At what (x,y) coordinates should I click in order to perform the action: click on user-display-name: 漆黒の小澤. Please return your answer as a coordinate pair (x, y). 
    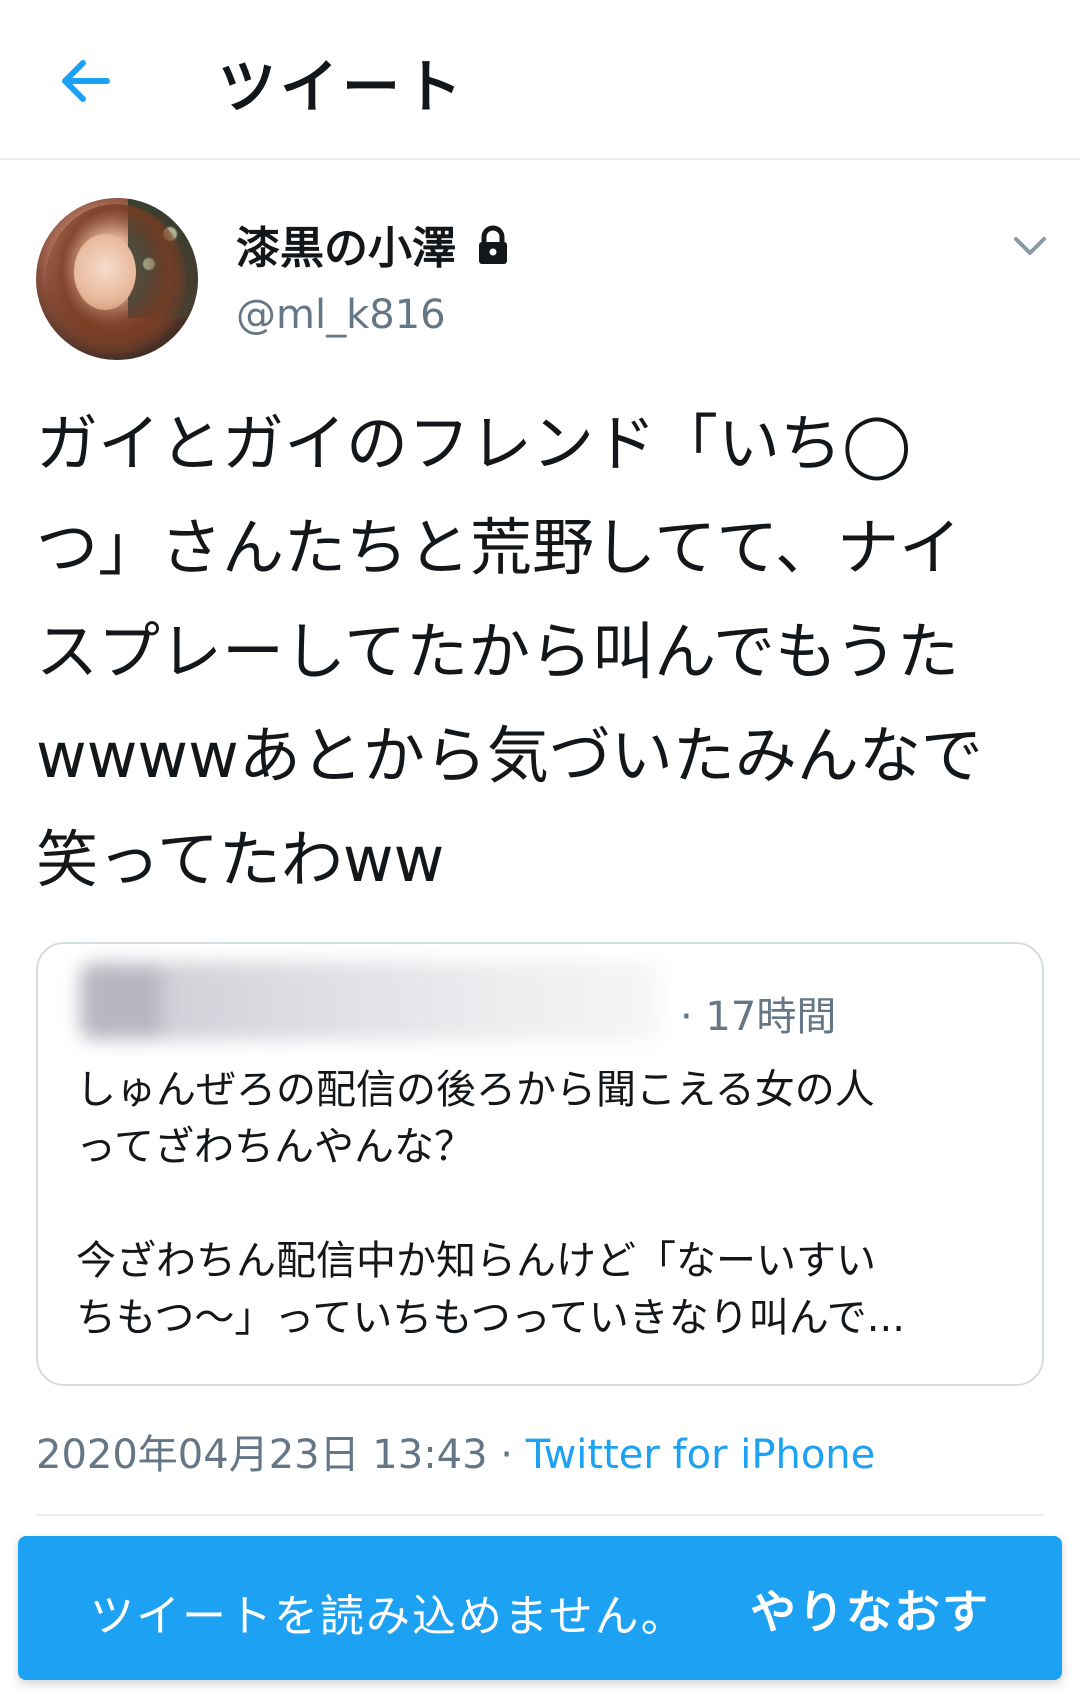
    Looking at the image, I should click on (346, 244).